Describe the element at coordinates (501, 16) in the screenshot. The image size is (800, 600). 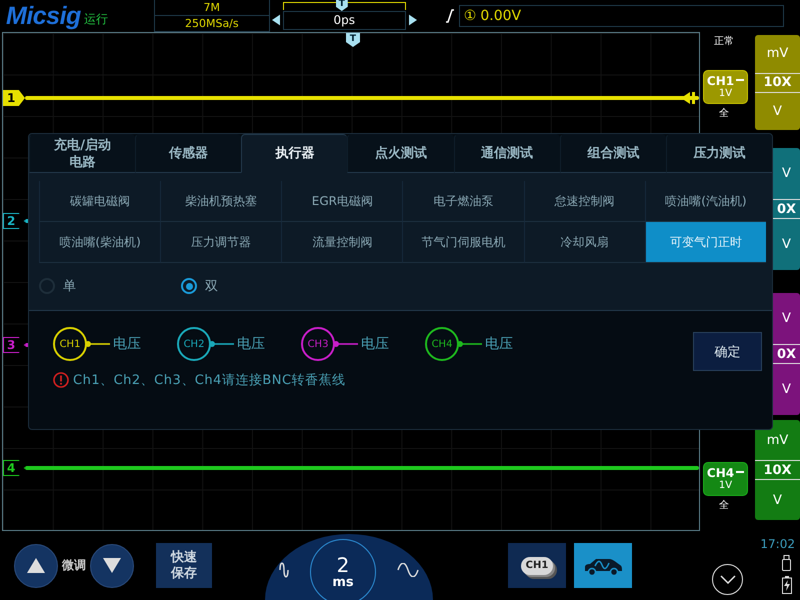
I see `trigger-level: 0.00V` at that location.